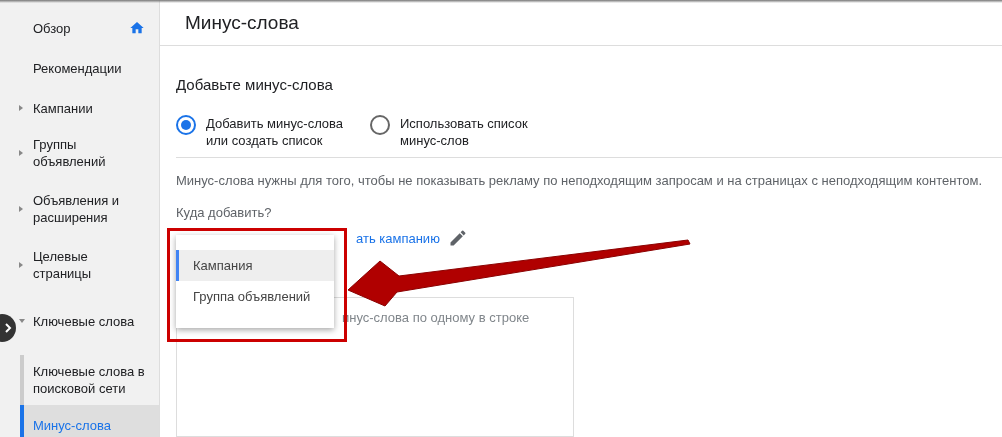 The width and height of the screenshot is (1002, 437). I want to click on radio-label: Добавить минус-слова или создать список, so click(275, 132).